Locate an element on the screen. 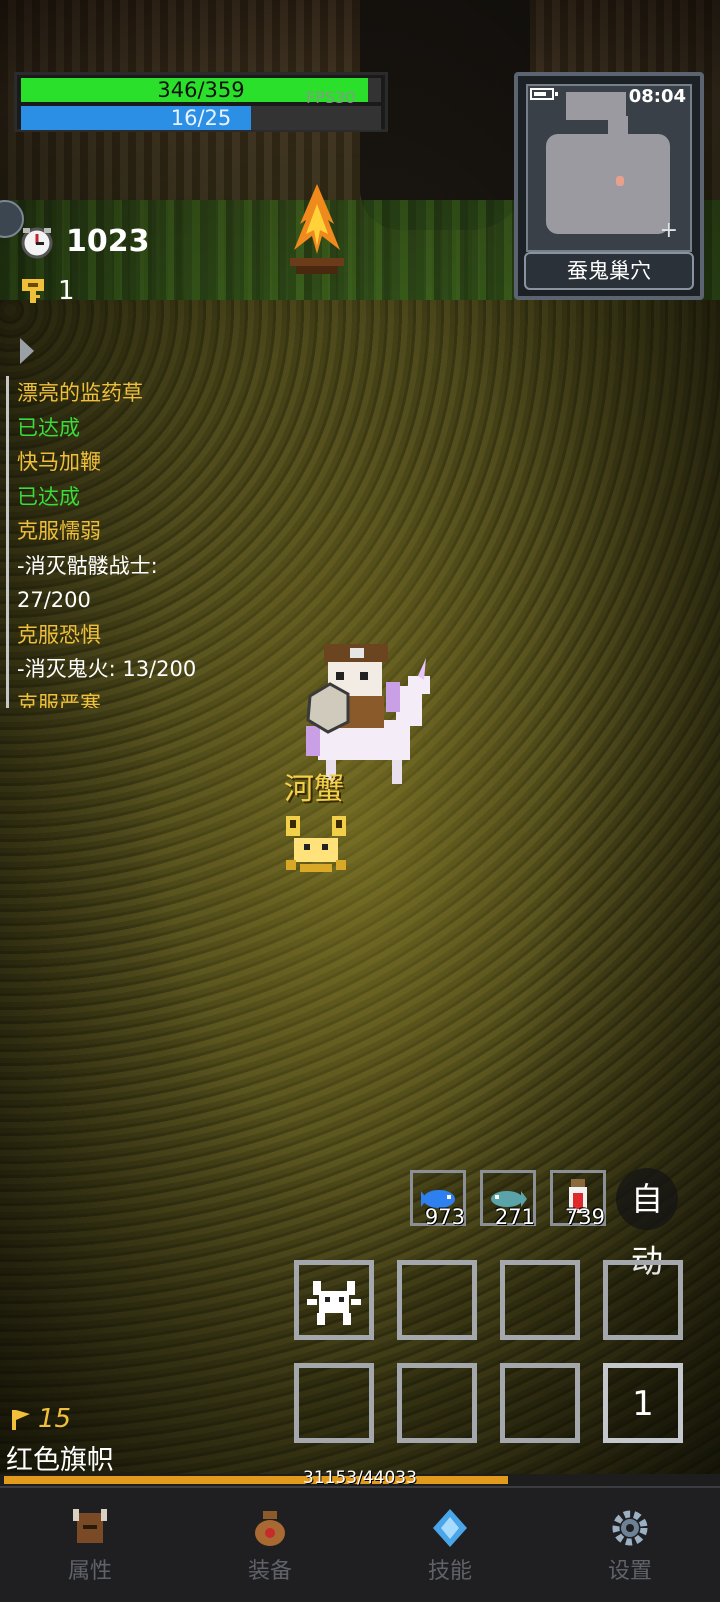 The image size is (720, 1602). key-icon is located at coordinates (33, 291).